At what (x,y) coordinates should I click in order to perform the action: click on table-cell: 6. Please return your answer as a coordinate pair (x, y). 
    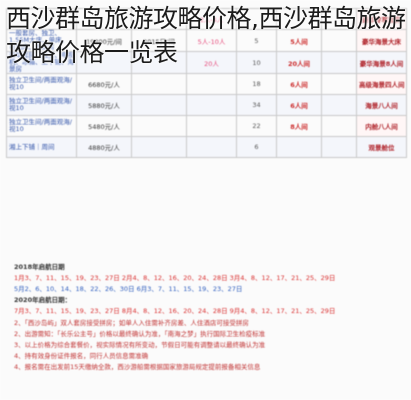
    Looking at the image, I should click on (256, 147).